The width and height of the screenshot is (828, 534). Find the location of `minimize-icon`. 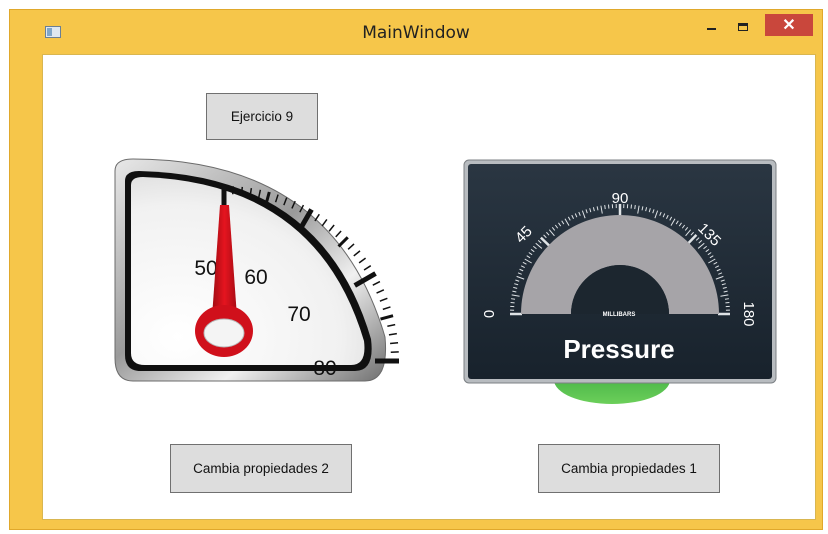

minimize-icon is located at coordinates (711, 29).